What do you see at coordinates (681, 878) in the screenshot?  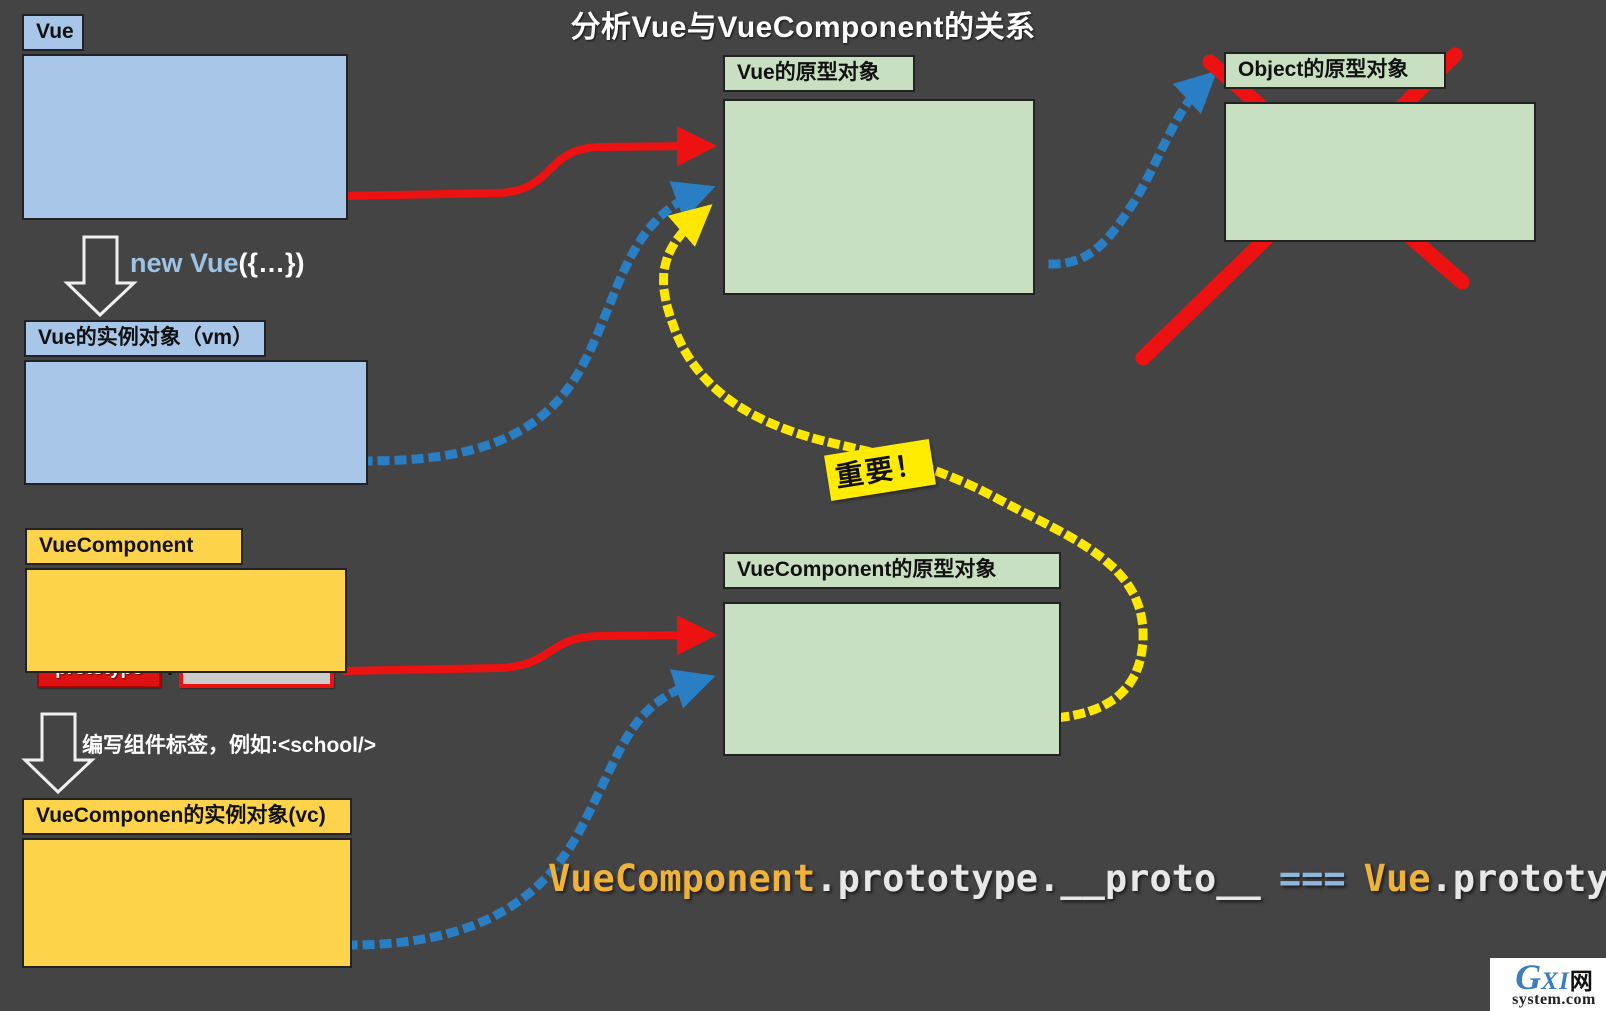 I see `formula-part1: VueComponent` at bounding box center [681, 878].